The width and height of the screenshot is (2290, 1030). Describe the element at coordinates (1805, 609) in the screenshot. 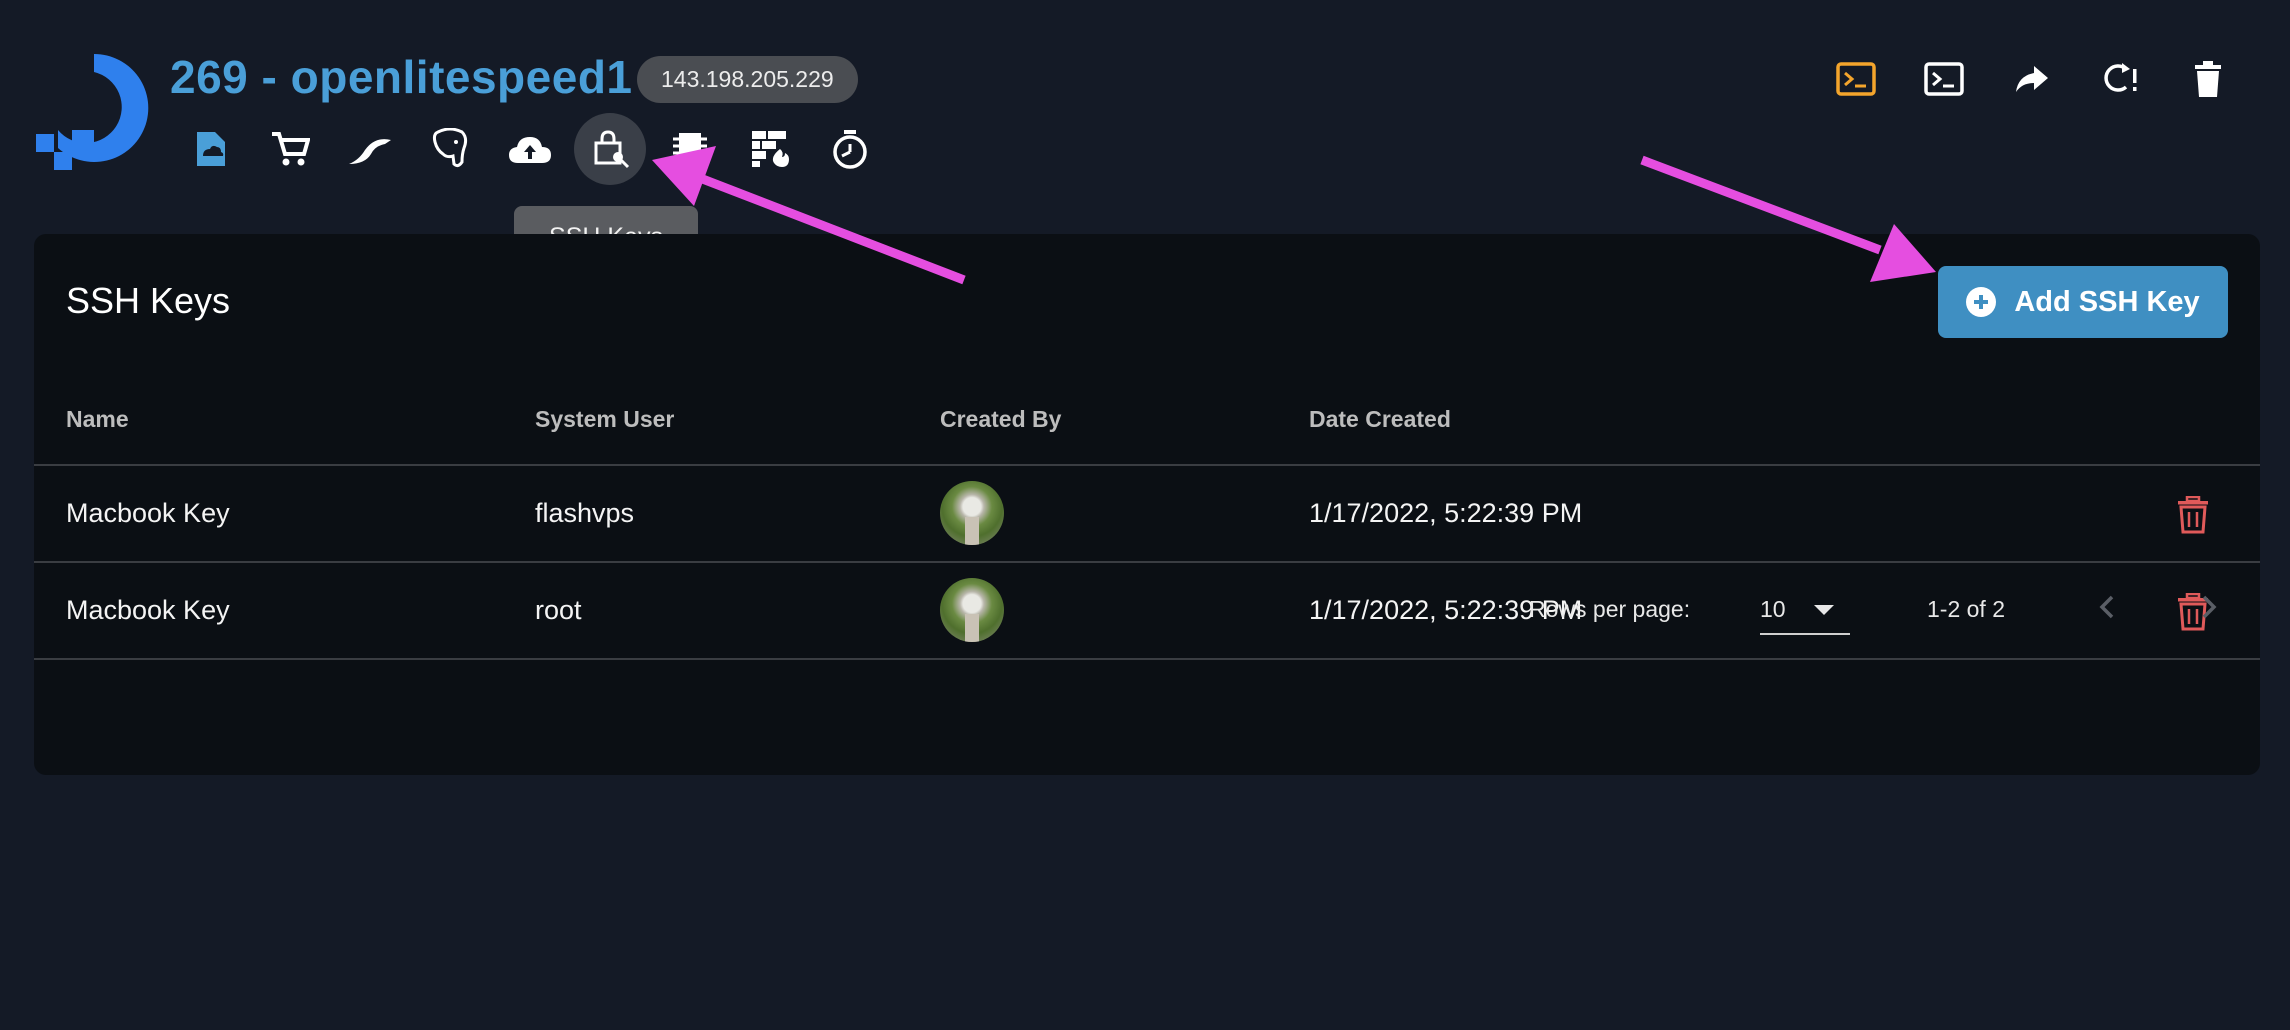

I see `rows-per-page-select: 10` at that location.